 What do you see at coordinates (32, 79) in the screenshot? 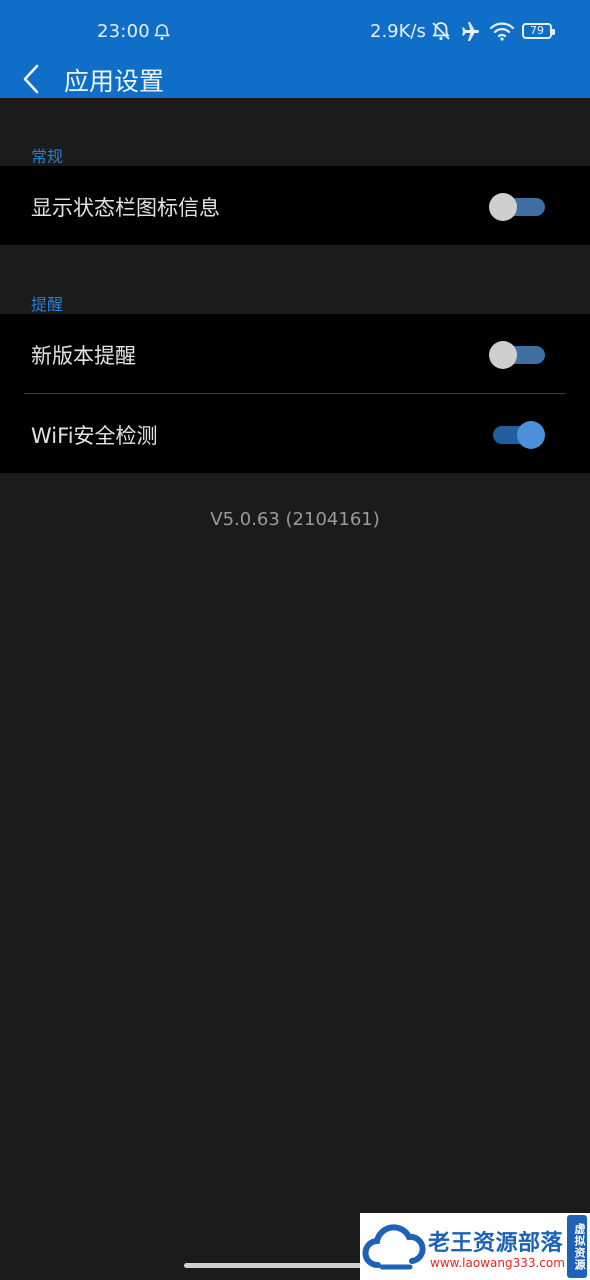
I see `back-arrow-icon` at bounding box center [32, 79].